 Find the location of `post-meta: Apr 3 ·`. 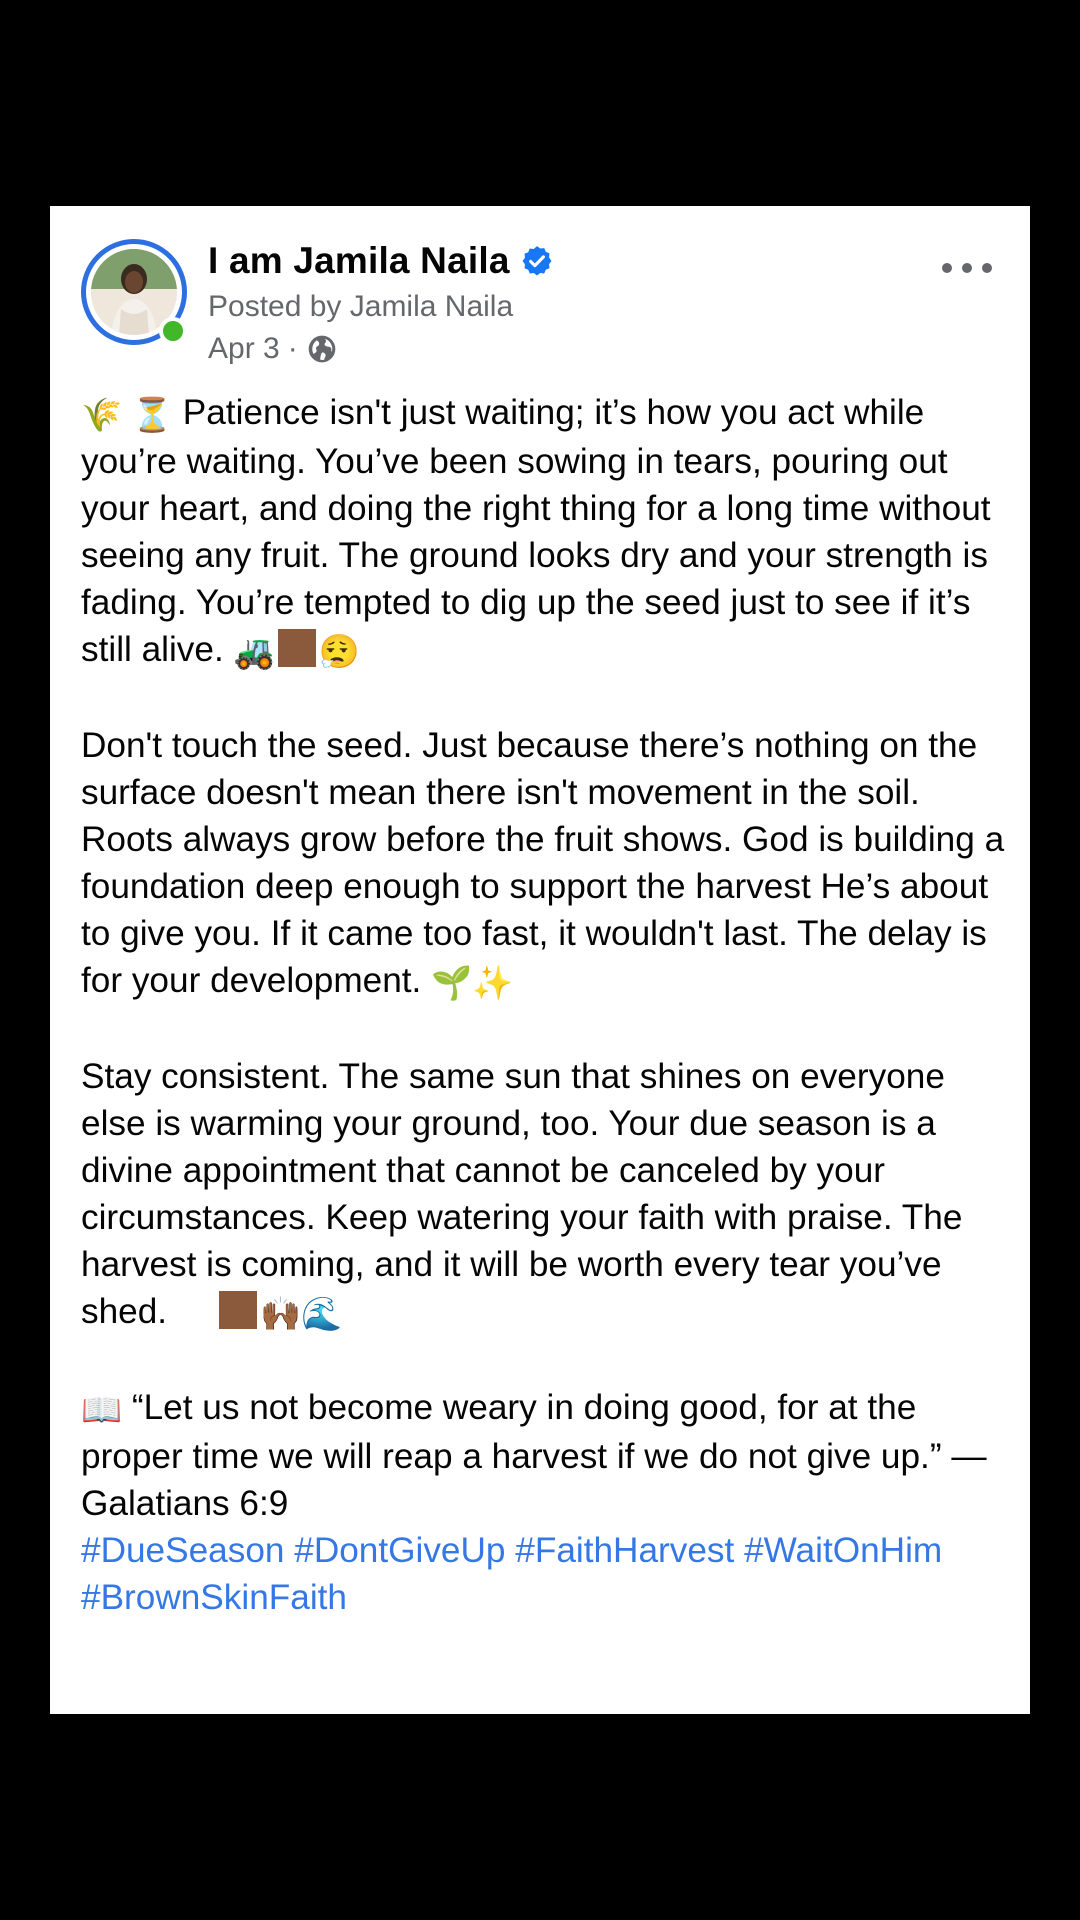

post-meta: Apr 3 · is located at coordinates (273, 349).